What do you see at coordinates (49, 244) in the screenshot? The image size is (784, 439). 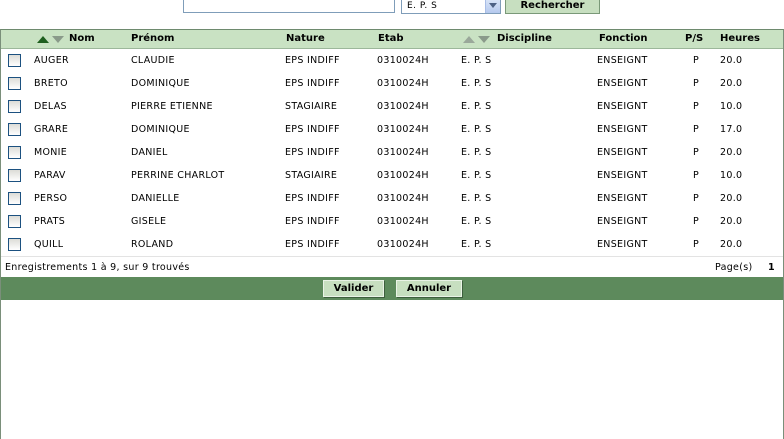 I see `cell-nom: QUILL` at bounding box center [49, 244].